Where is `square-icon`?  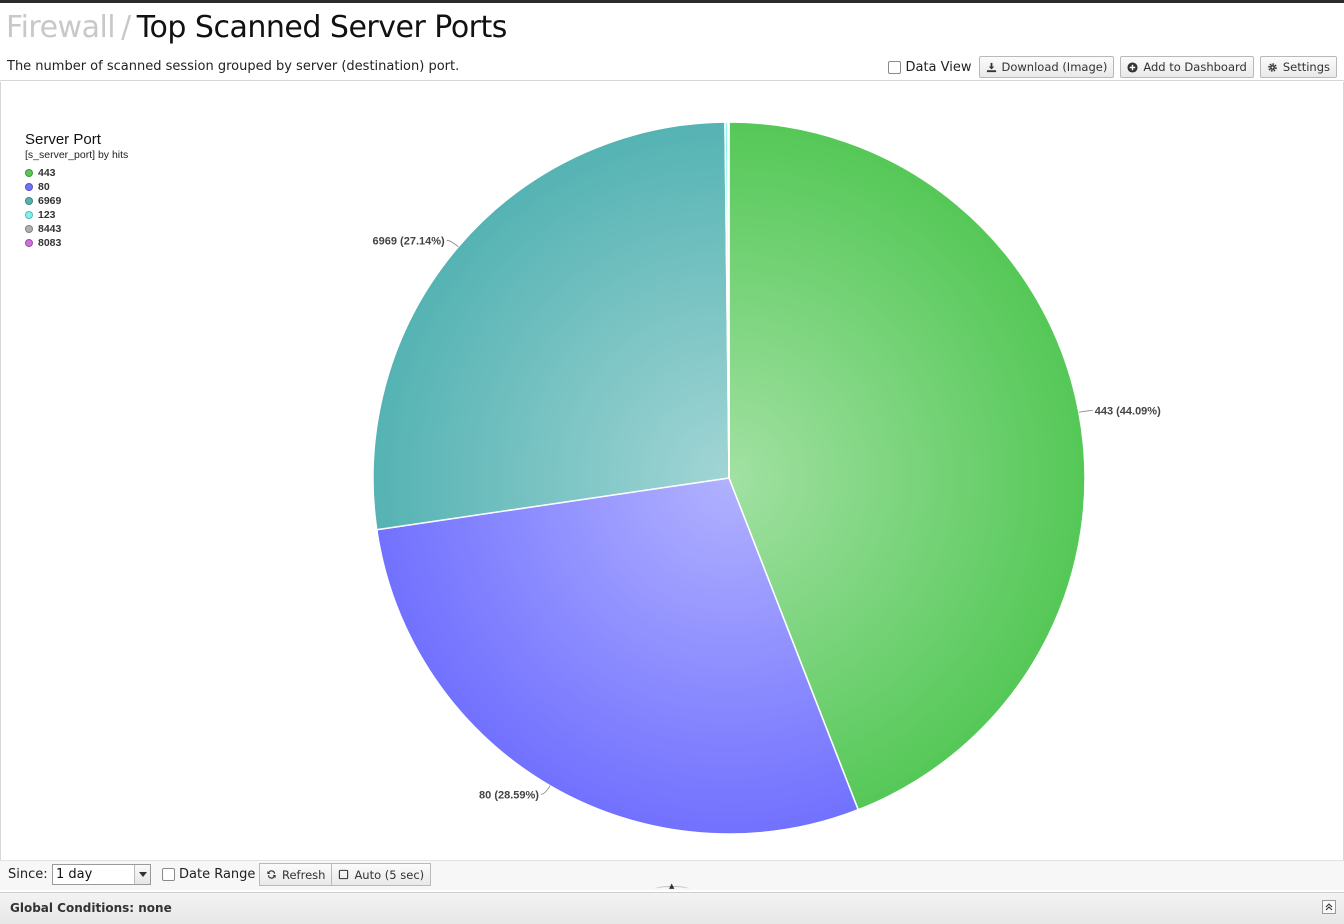 square-icon is located at coordinates (344, 874).